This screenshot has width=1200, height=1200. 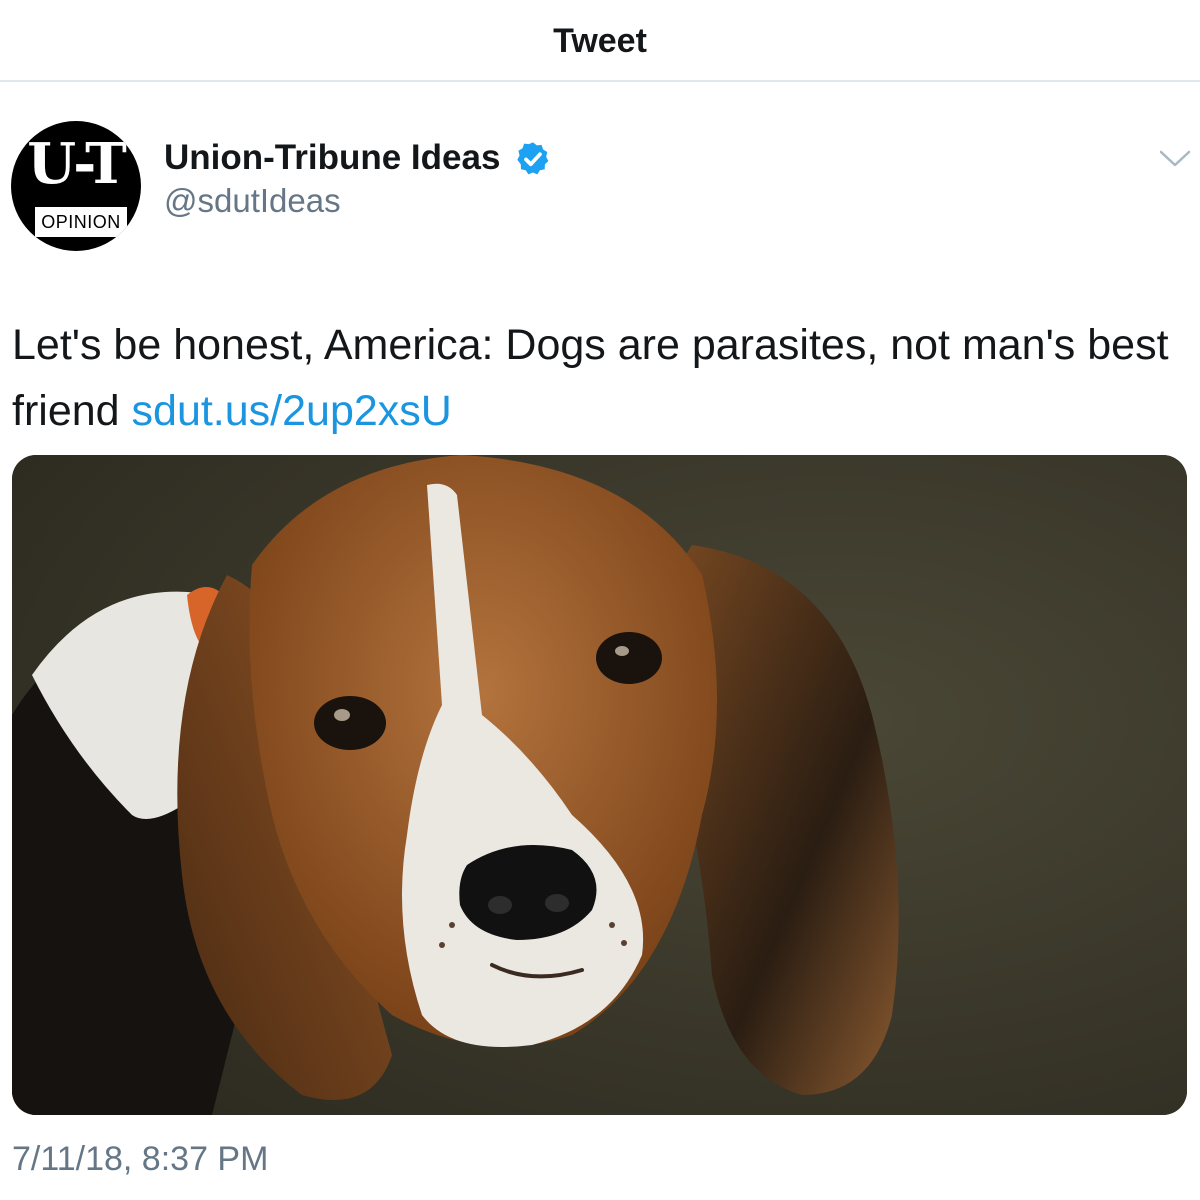 I want to click on avatar-logo: U-T, so click(x=77, y=164).